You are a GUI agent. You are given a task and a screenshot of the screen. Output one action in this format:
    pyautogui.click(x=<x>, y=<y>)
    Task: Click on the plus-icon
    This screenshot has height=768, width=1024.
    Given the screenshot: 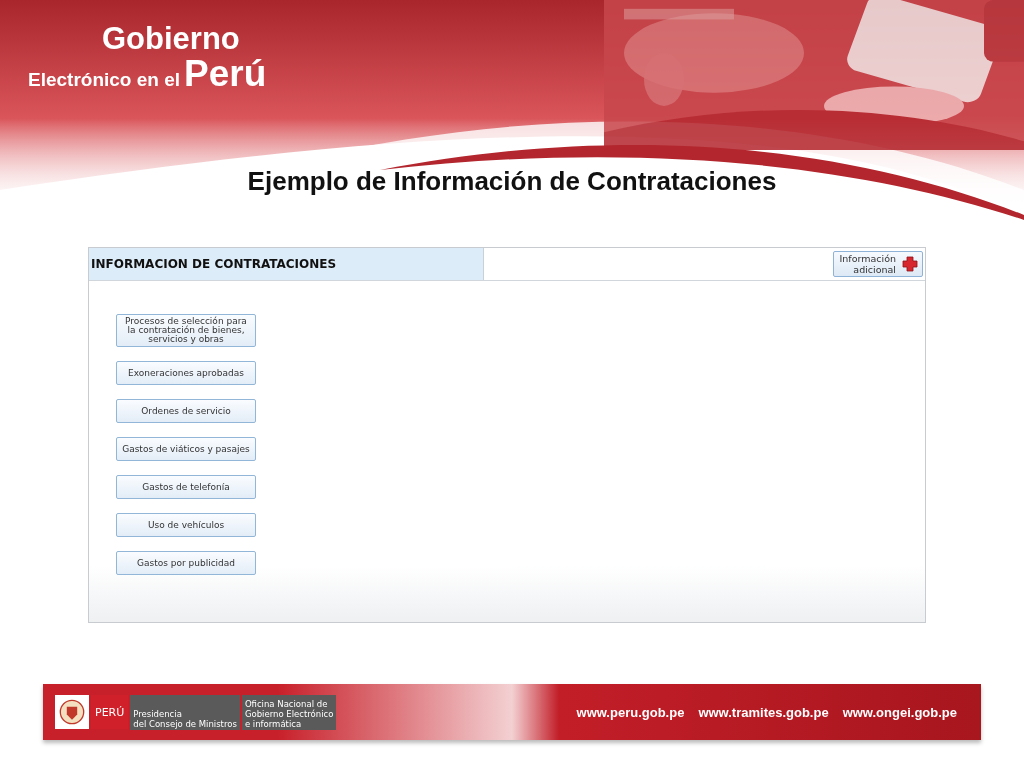 What is the action you would take?
    pyautogui.click(x=910, y=264)
    